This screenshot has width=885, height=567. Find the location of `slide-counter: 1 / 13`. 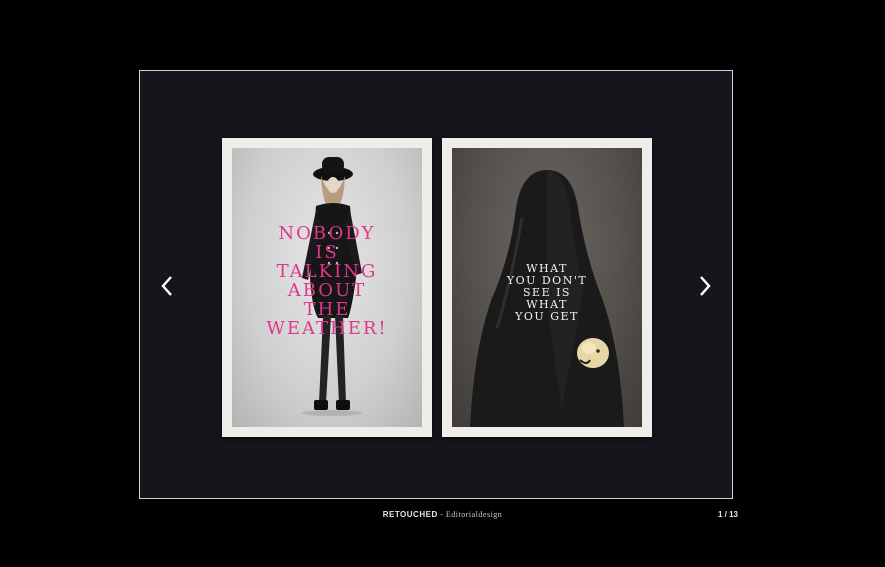

slide-counter: 1 / 13 is located at coordinates (727, 514).